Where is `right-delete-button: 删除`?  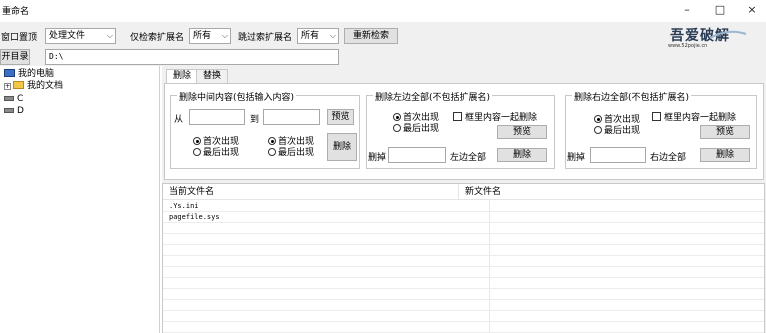 right-delete-button: 删除 is located at coordinates (725, 155).